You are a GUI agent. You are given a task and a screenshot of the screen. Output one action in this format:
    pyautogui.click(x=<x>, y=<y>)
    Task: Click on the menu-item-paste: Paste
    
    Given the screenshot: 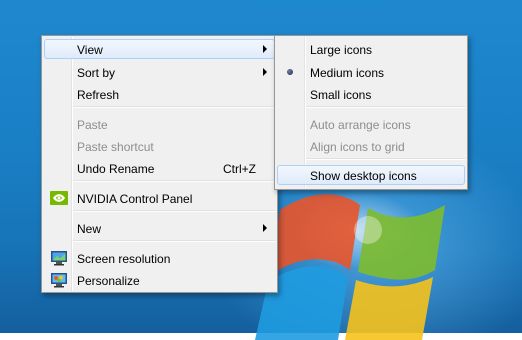 What is the action you would take?
    pyautogui.click(x=159, y=124)
    